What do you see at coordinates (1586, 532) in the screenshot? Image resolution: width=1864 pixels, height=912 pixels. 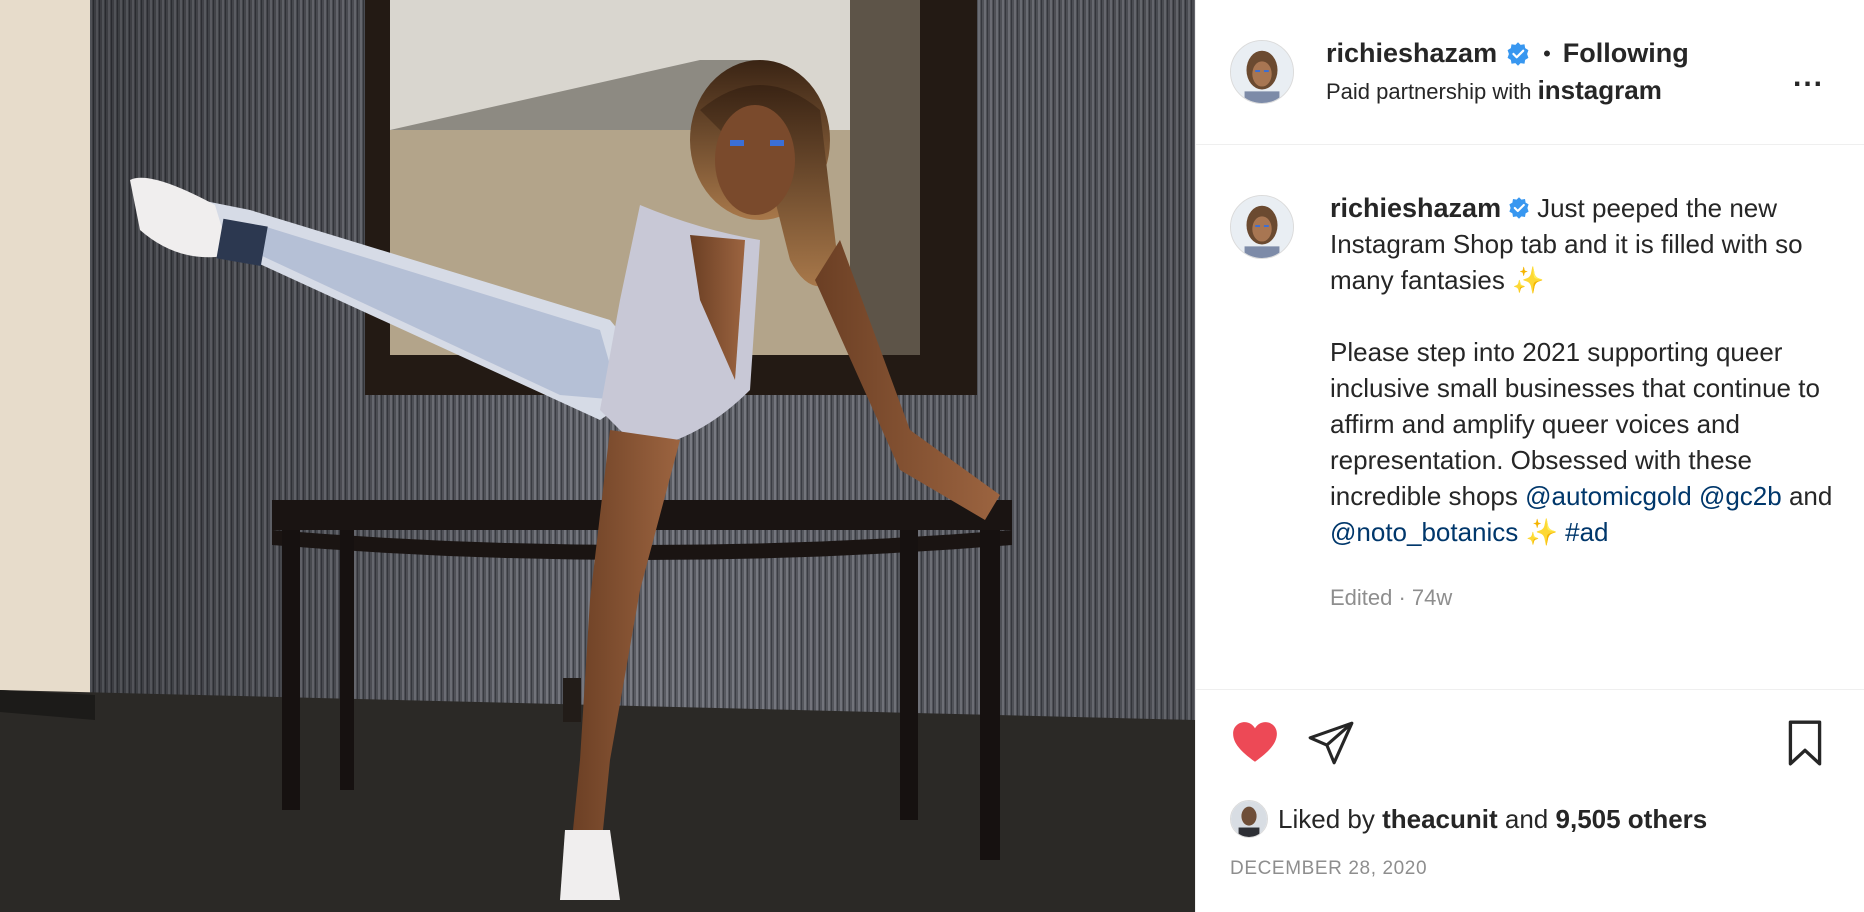 I see `hashtag-ad: #ad` at bounding box center [1586, 532].